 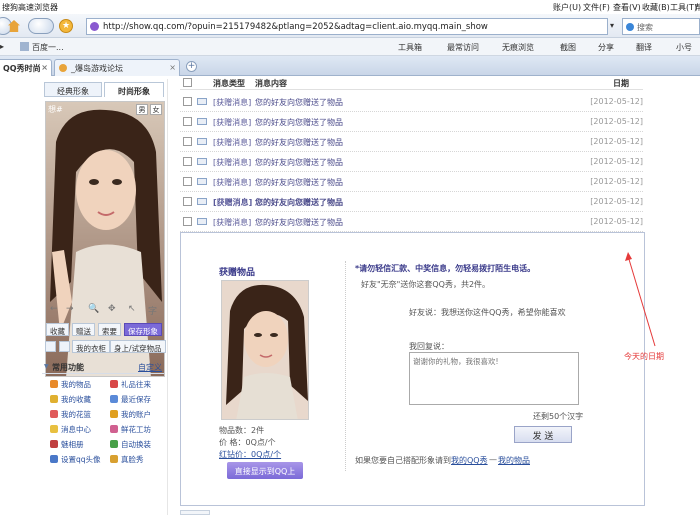 I want to click on show-on-qq-button: 直接显示到QQ上, so click(x=265, y=470).